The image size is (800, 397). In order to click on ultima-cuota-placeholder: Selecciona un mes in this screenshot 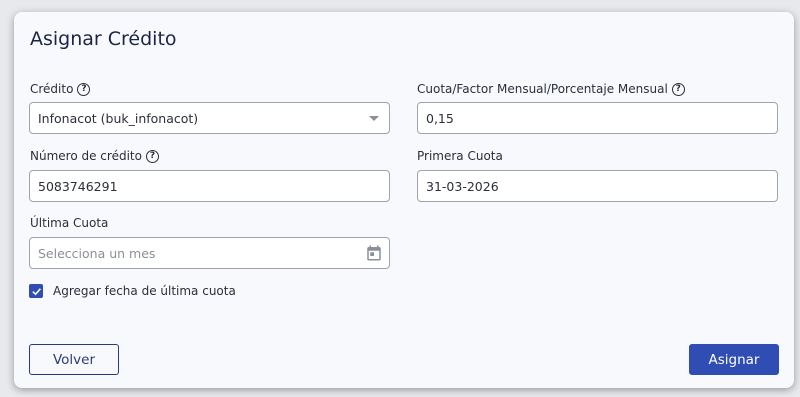, I will do `click(97, 253)`.